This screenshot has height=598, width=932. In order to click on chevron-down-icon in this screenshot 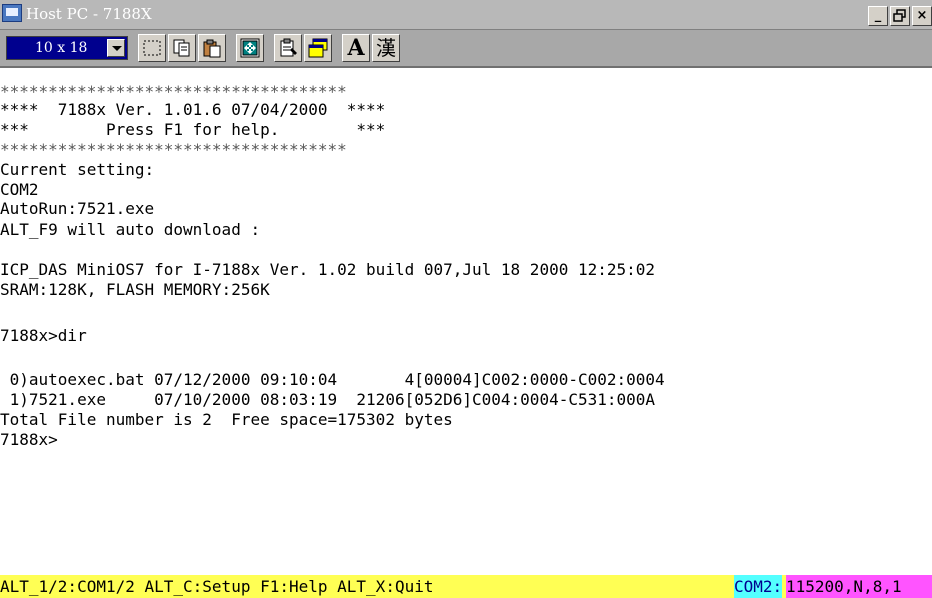, I will do `click(116, 48)`.